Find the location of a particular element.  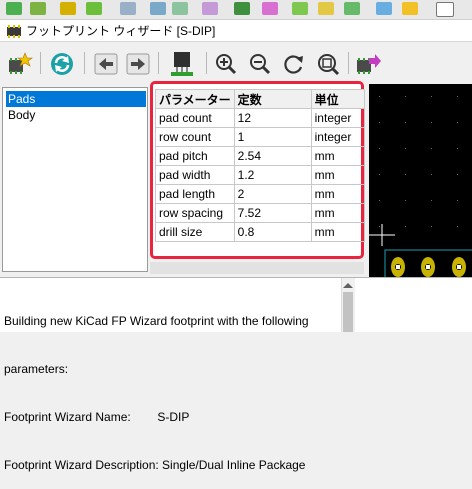

param-value-cell: 7.52 is located at coordinates (272, 213).